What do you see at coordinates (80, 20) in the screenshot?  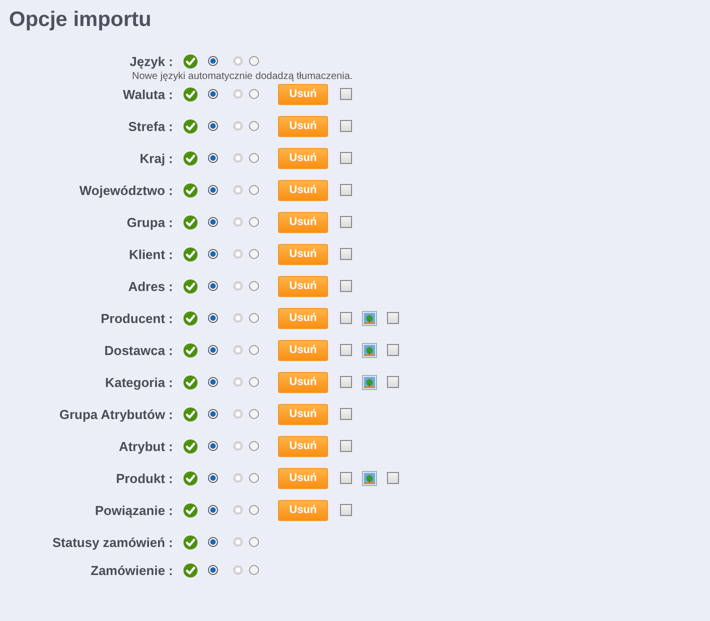 I see `page-title: Opcje importu` at bounding box center [80, 20].